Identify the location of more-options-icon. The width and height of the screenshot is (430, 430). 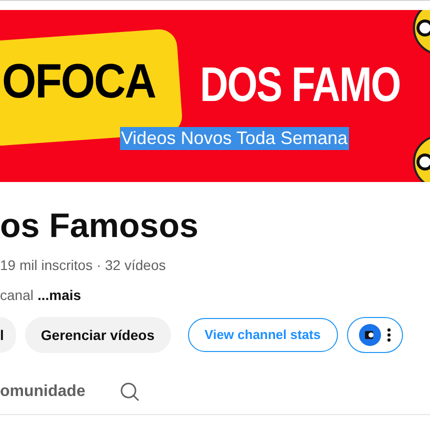
(388, 335).